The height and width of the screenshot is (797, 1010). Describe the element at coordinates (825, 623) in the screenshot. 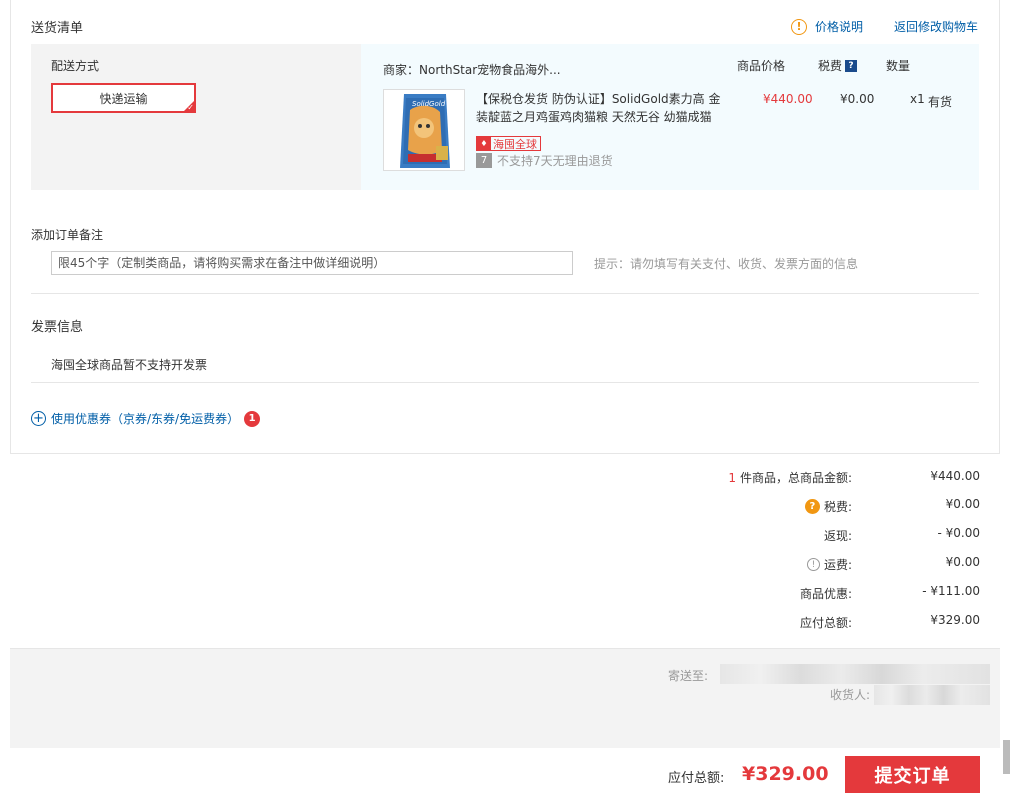

I see `summary-payable-label: 应付总额:` at that location.